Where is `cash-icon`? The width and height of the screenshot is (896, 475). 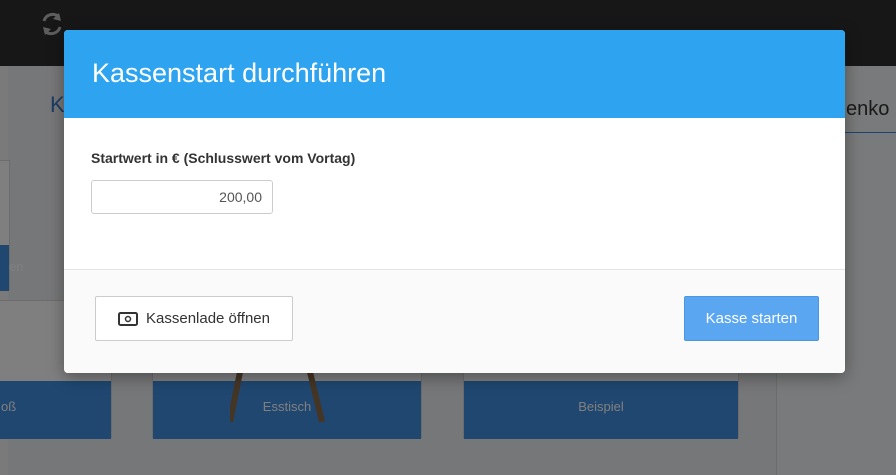
cash-icon is located at coordinates (128, 318).